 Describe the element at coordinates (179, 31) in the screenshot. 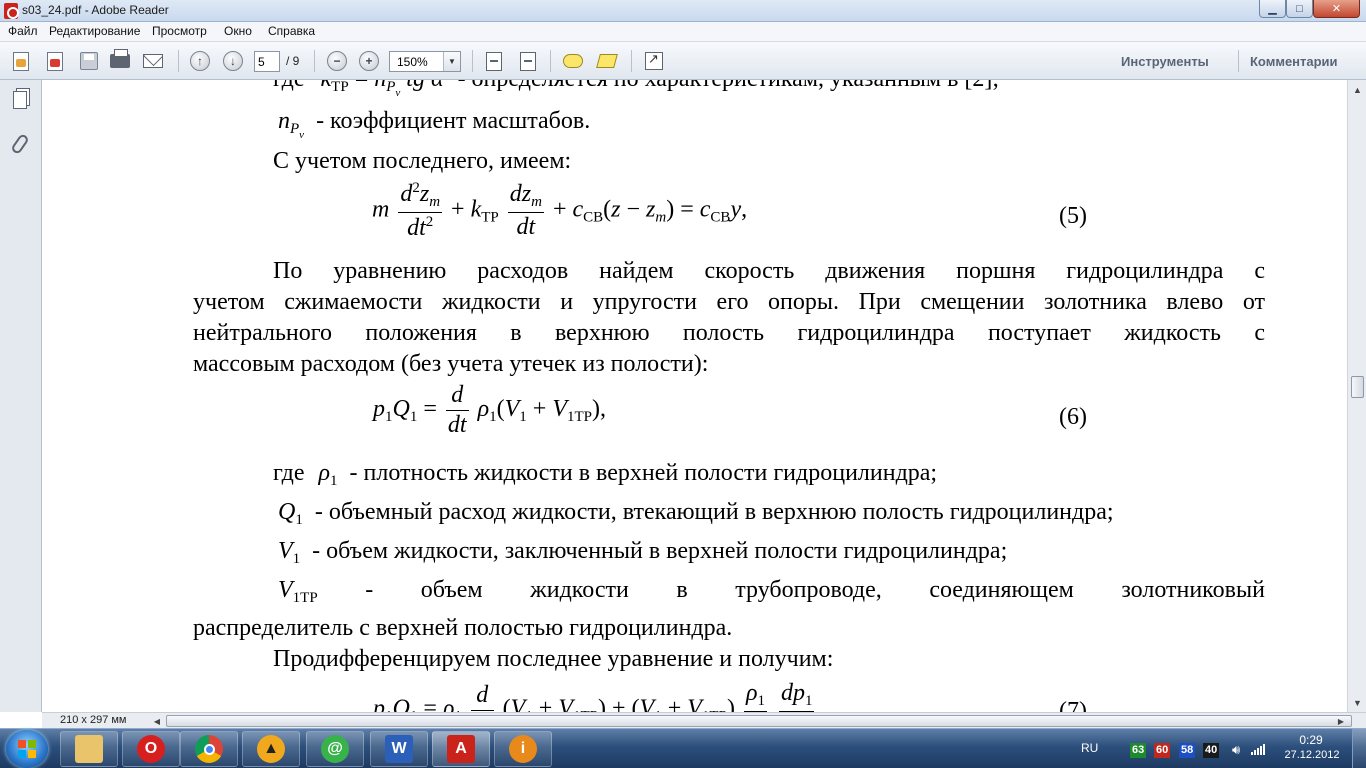

I see `menu-view: Просмотр` at that location.